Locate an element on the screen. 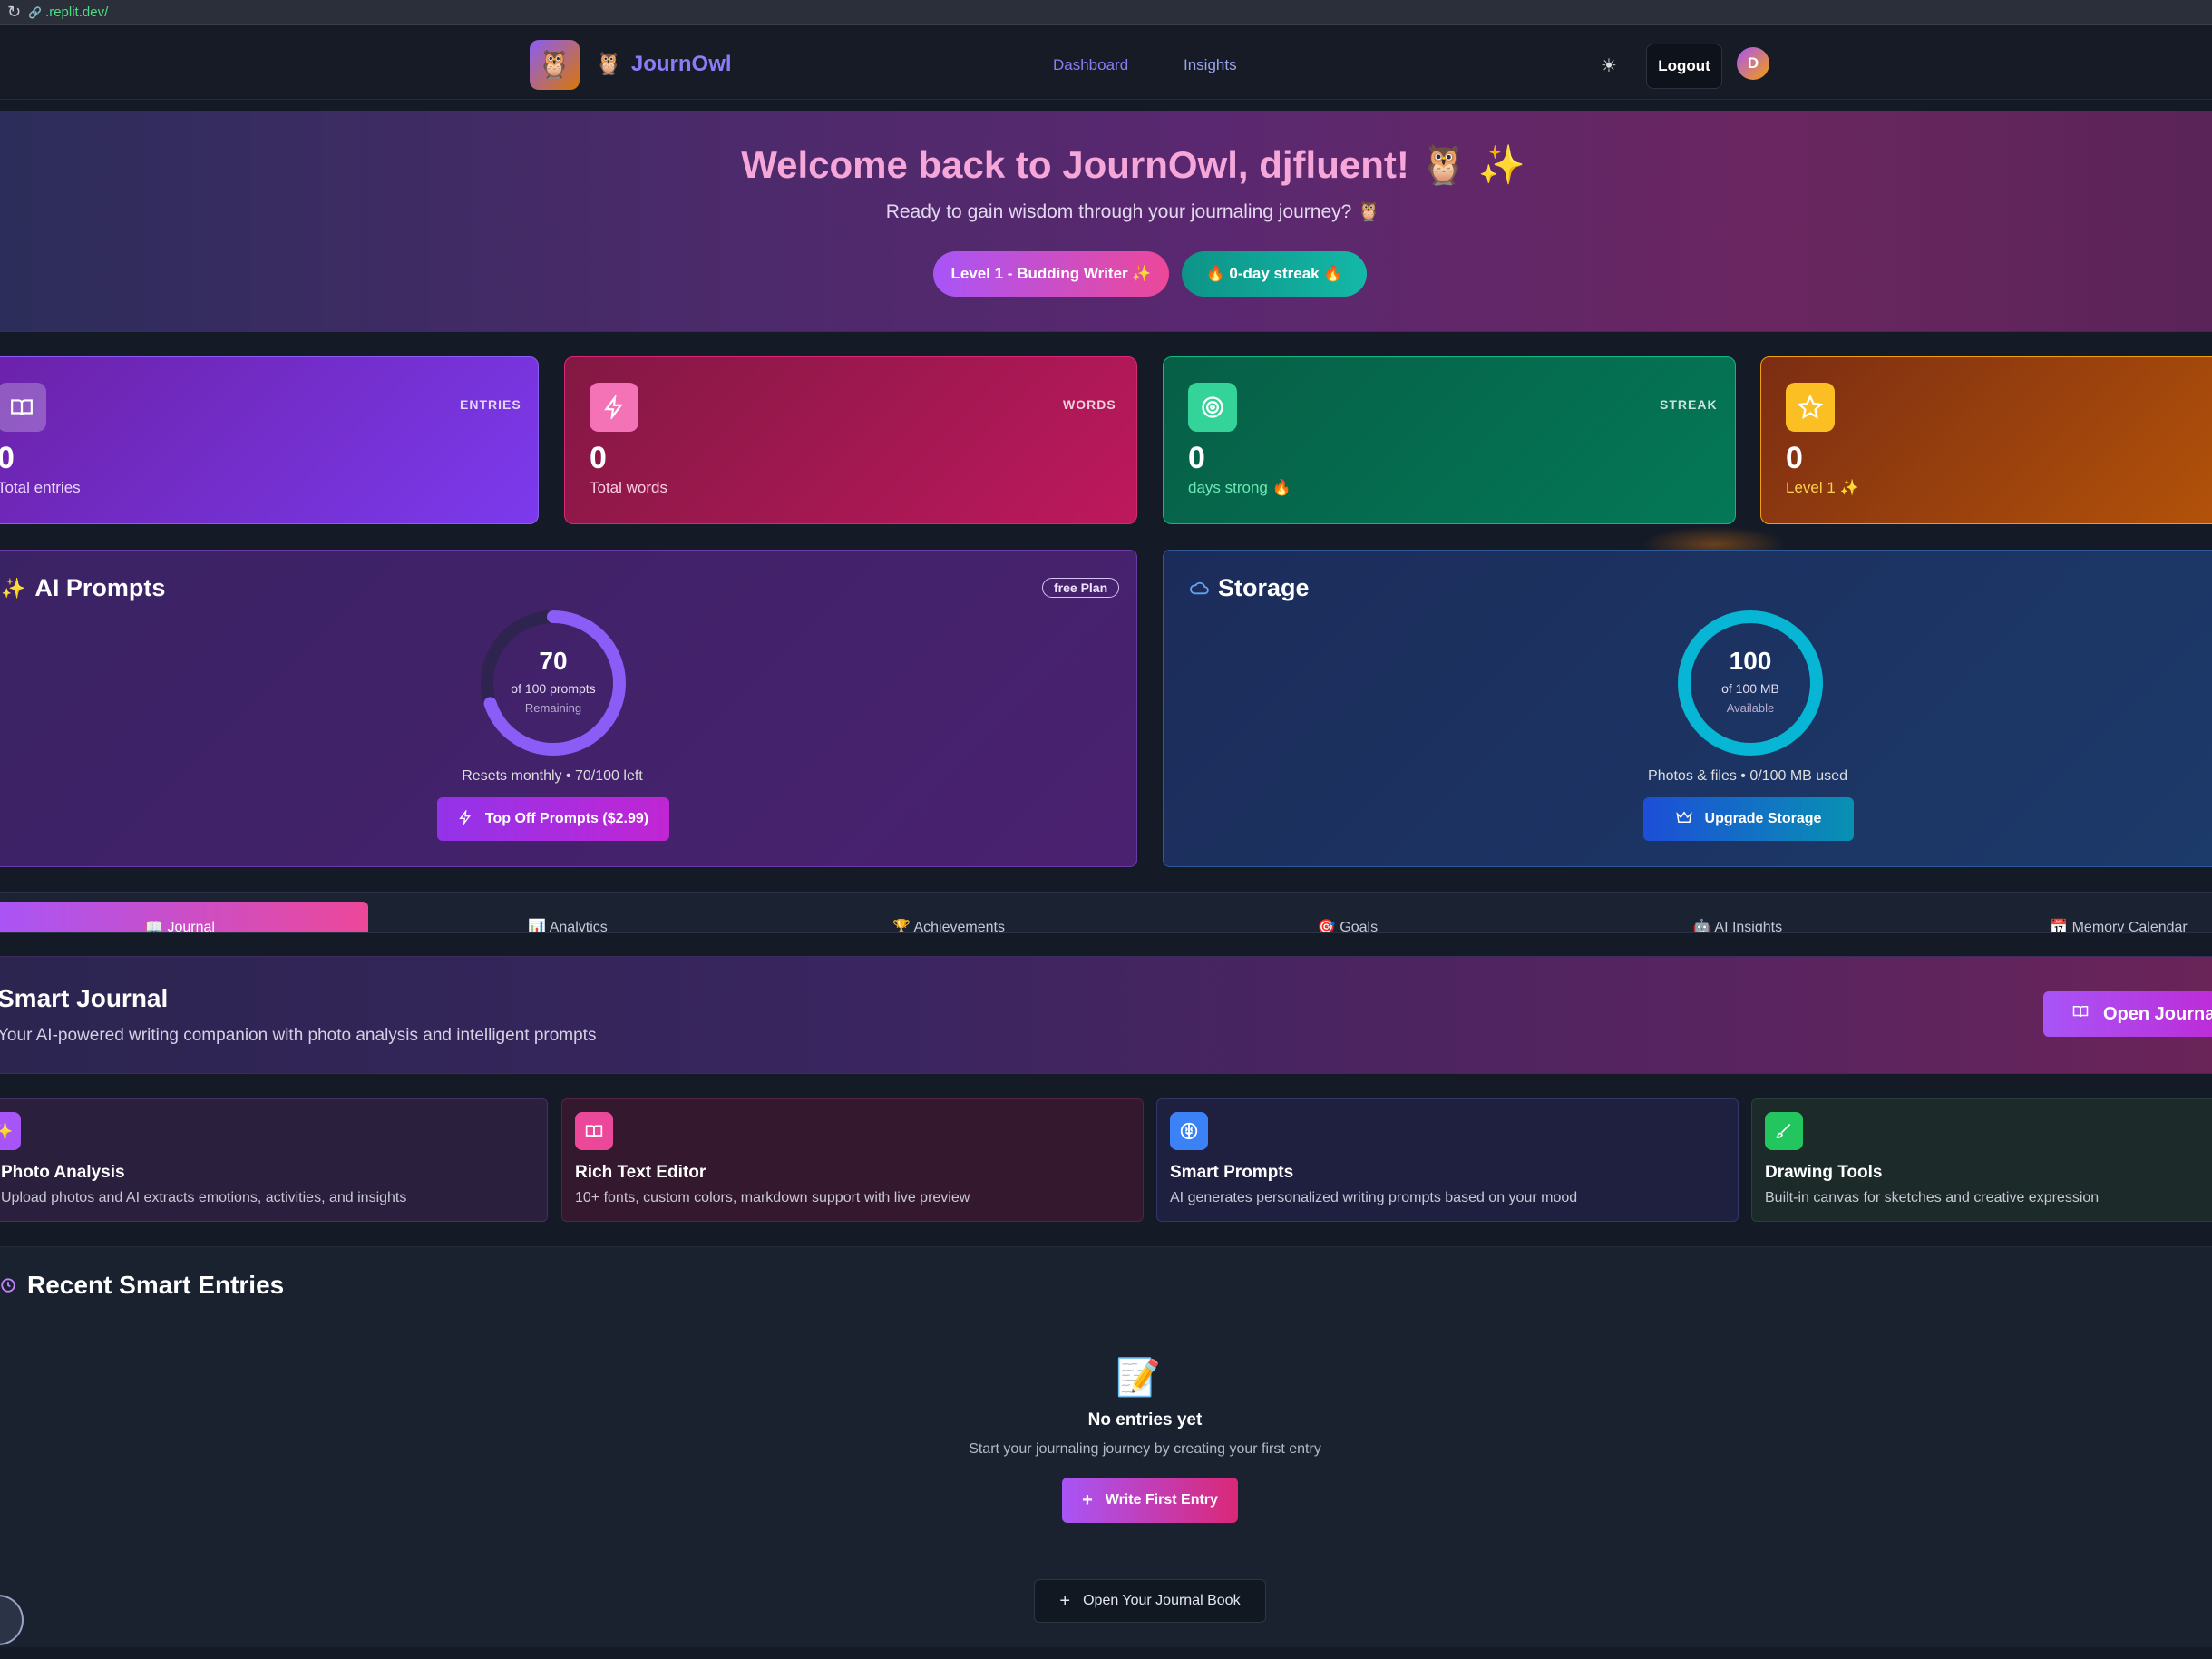 The image size is (2212, 1659). storage-ring-label: 100 of 100 MB Available is located at coordinates (1751, 681).